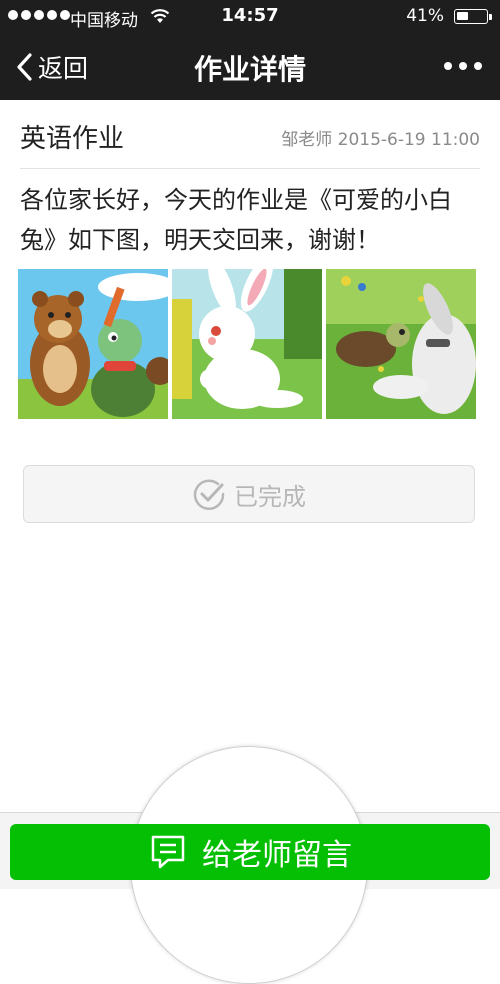  I want to click on back-button: 返回, so click(51, 67).